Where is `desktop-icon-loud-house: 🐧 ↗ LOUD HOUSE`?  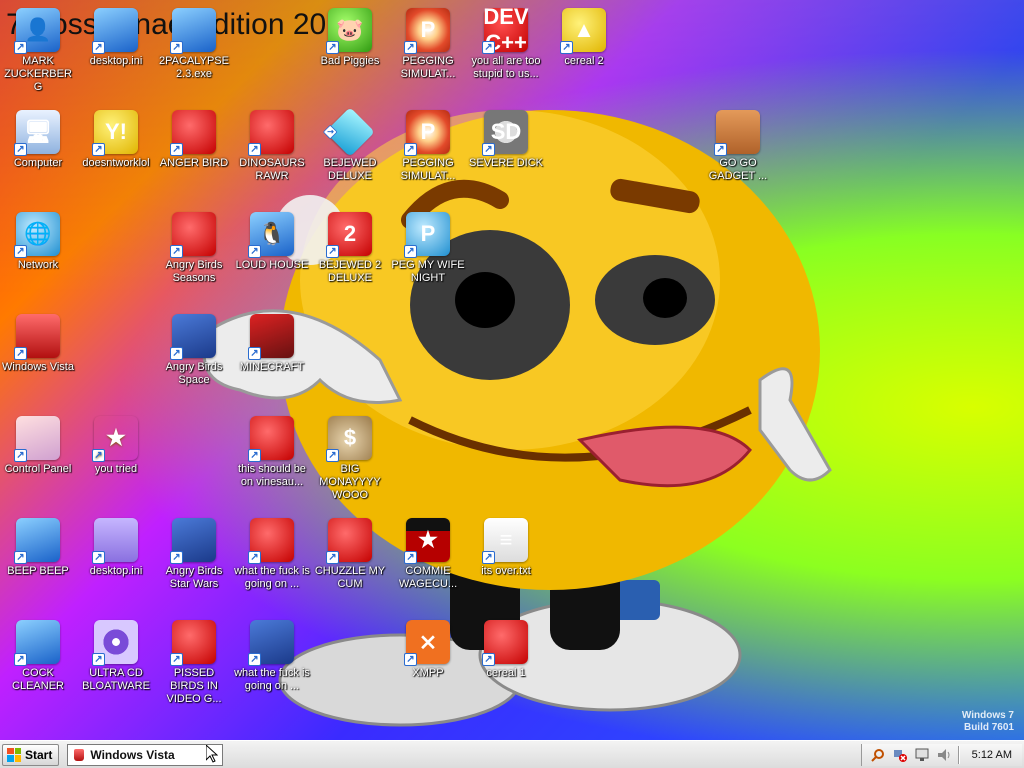 desktop-icon-loud-house: 🐧 ↗ LOUD HOUSE is located at coordinates (272, 242).